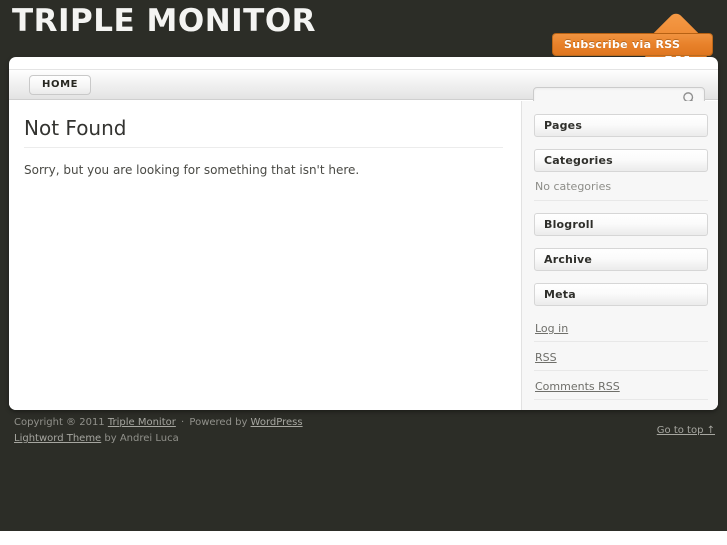  What do you see at coordinates (621, 294) in the screenshot?
I see `widget-title-meta: Meta` at bounding box center [621, 294].